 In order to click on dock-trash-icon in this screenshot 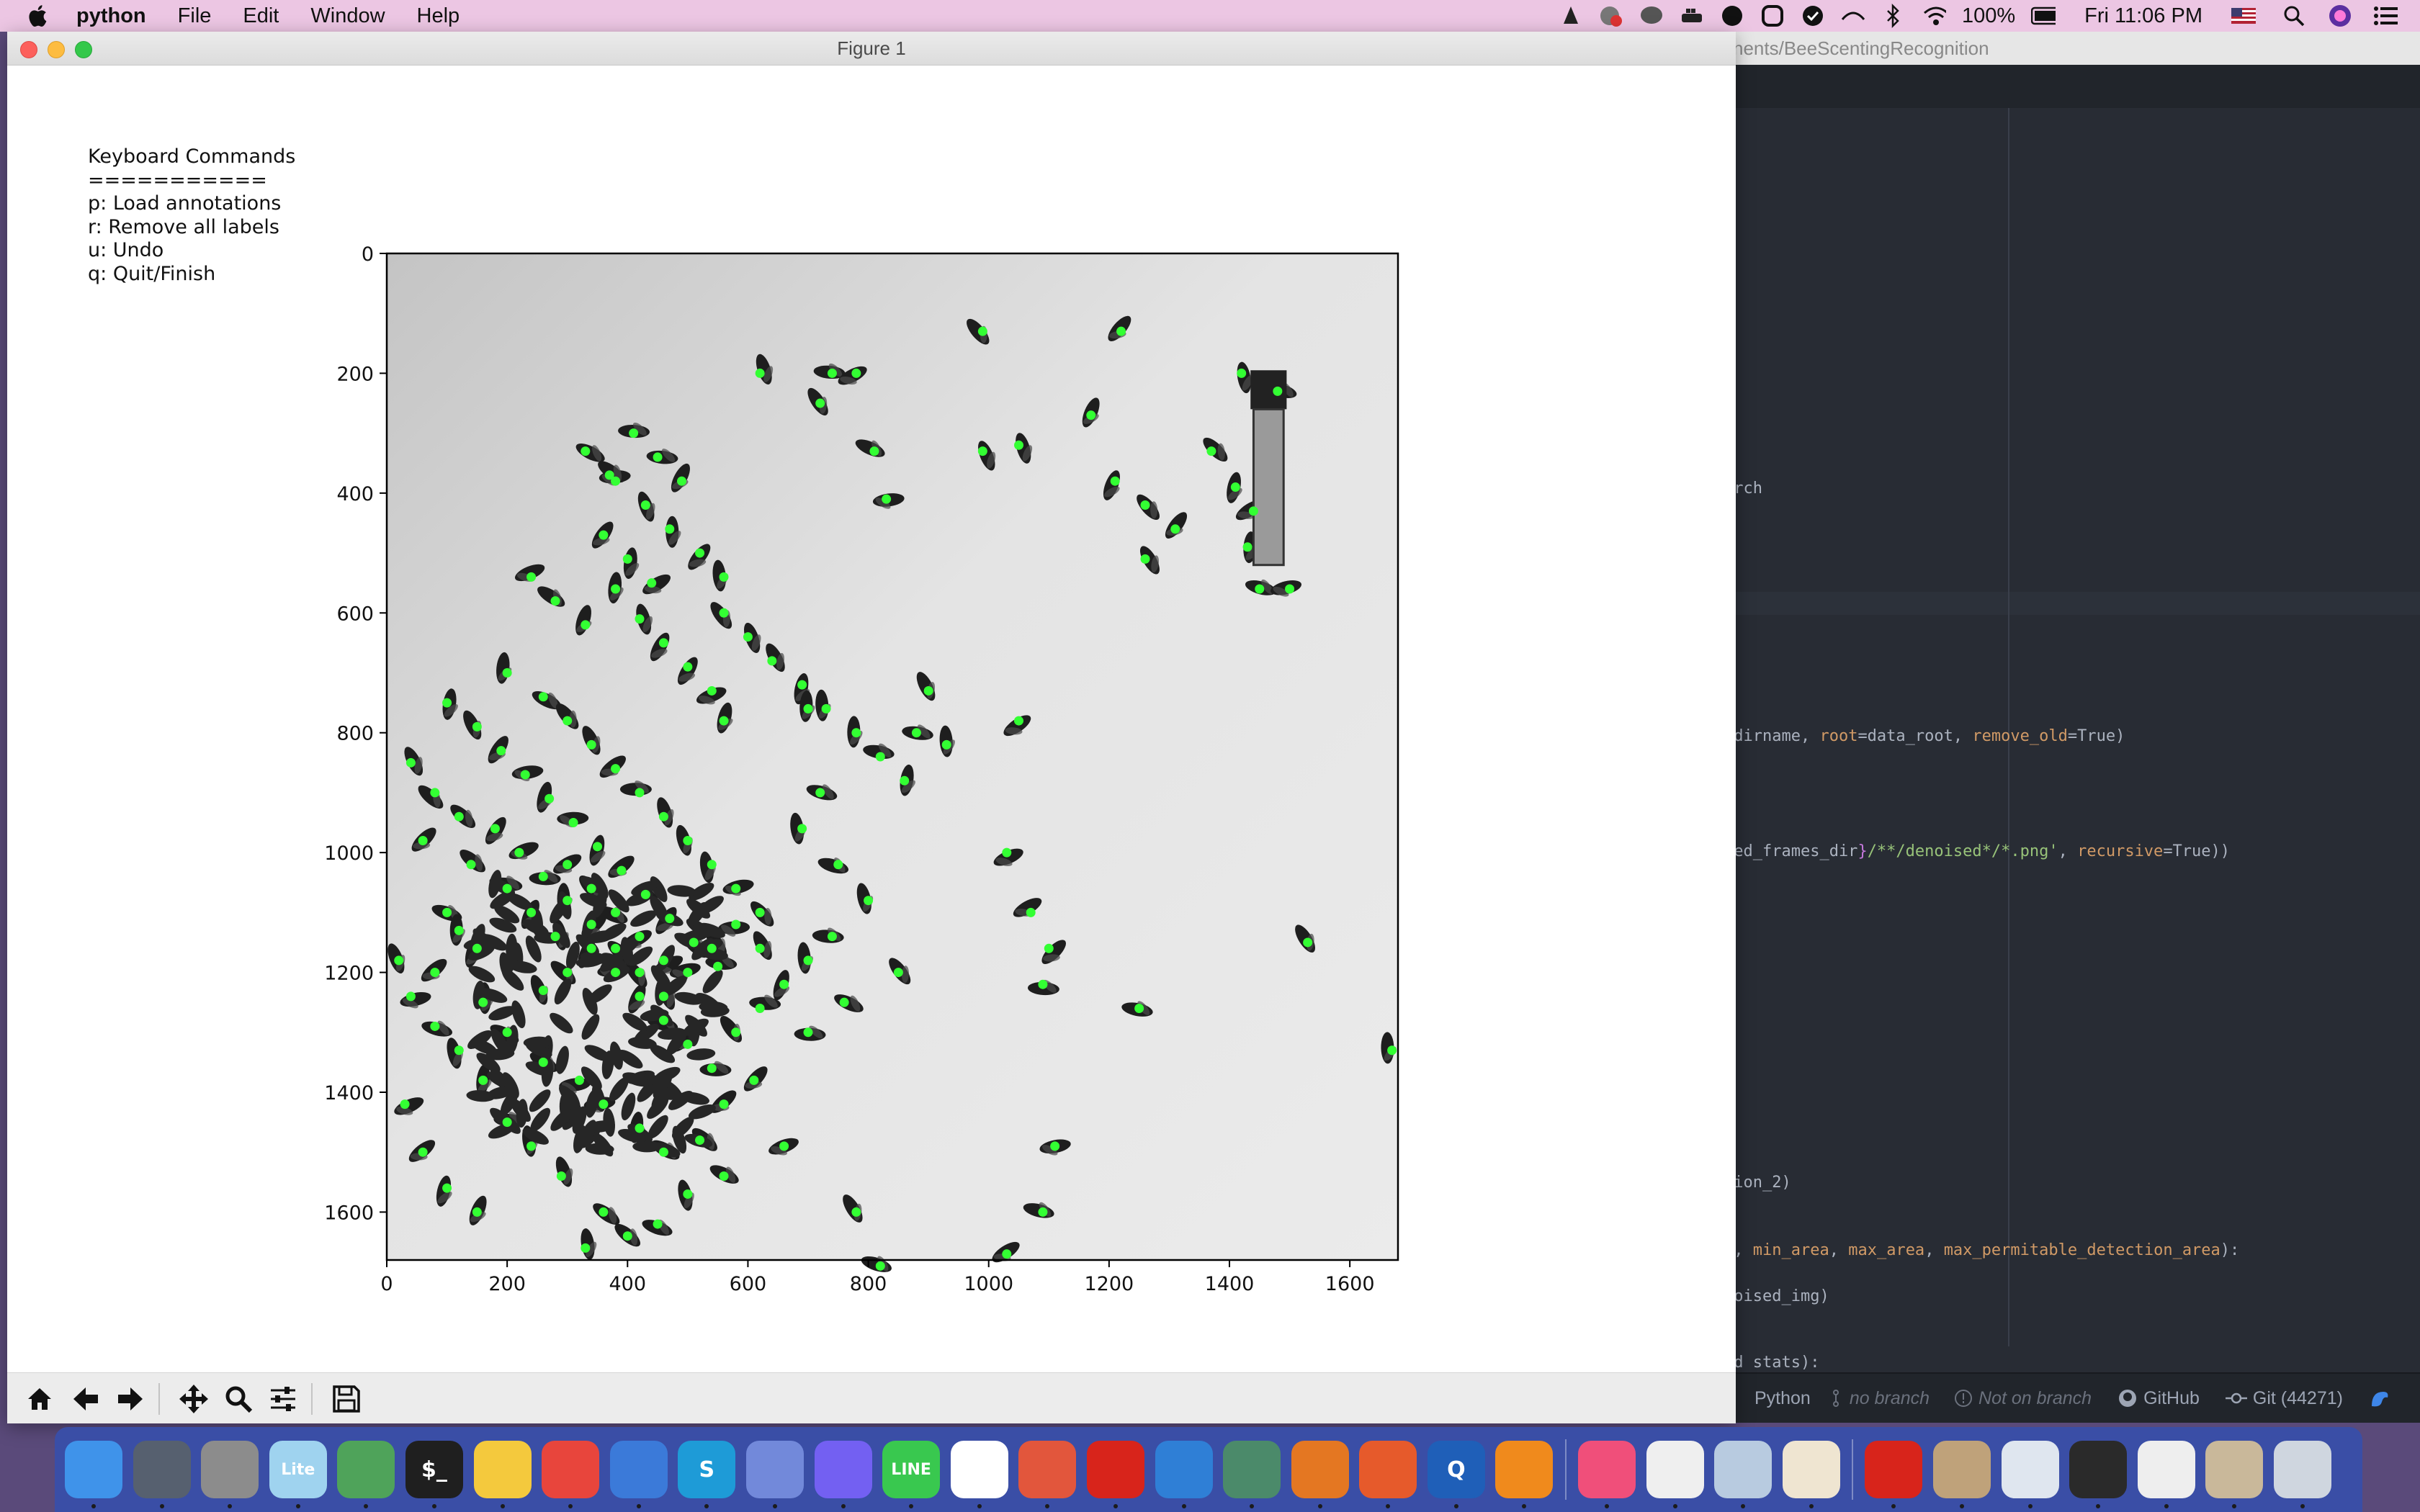, I will do `click(2302, 1474)`.